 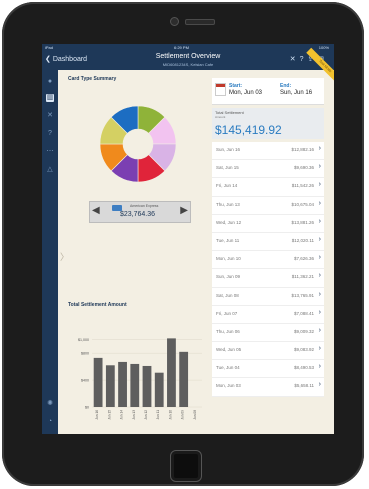 I want to click on chevron-left-icon: ❮, so click(x=48, y=59).